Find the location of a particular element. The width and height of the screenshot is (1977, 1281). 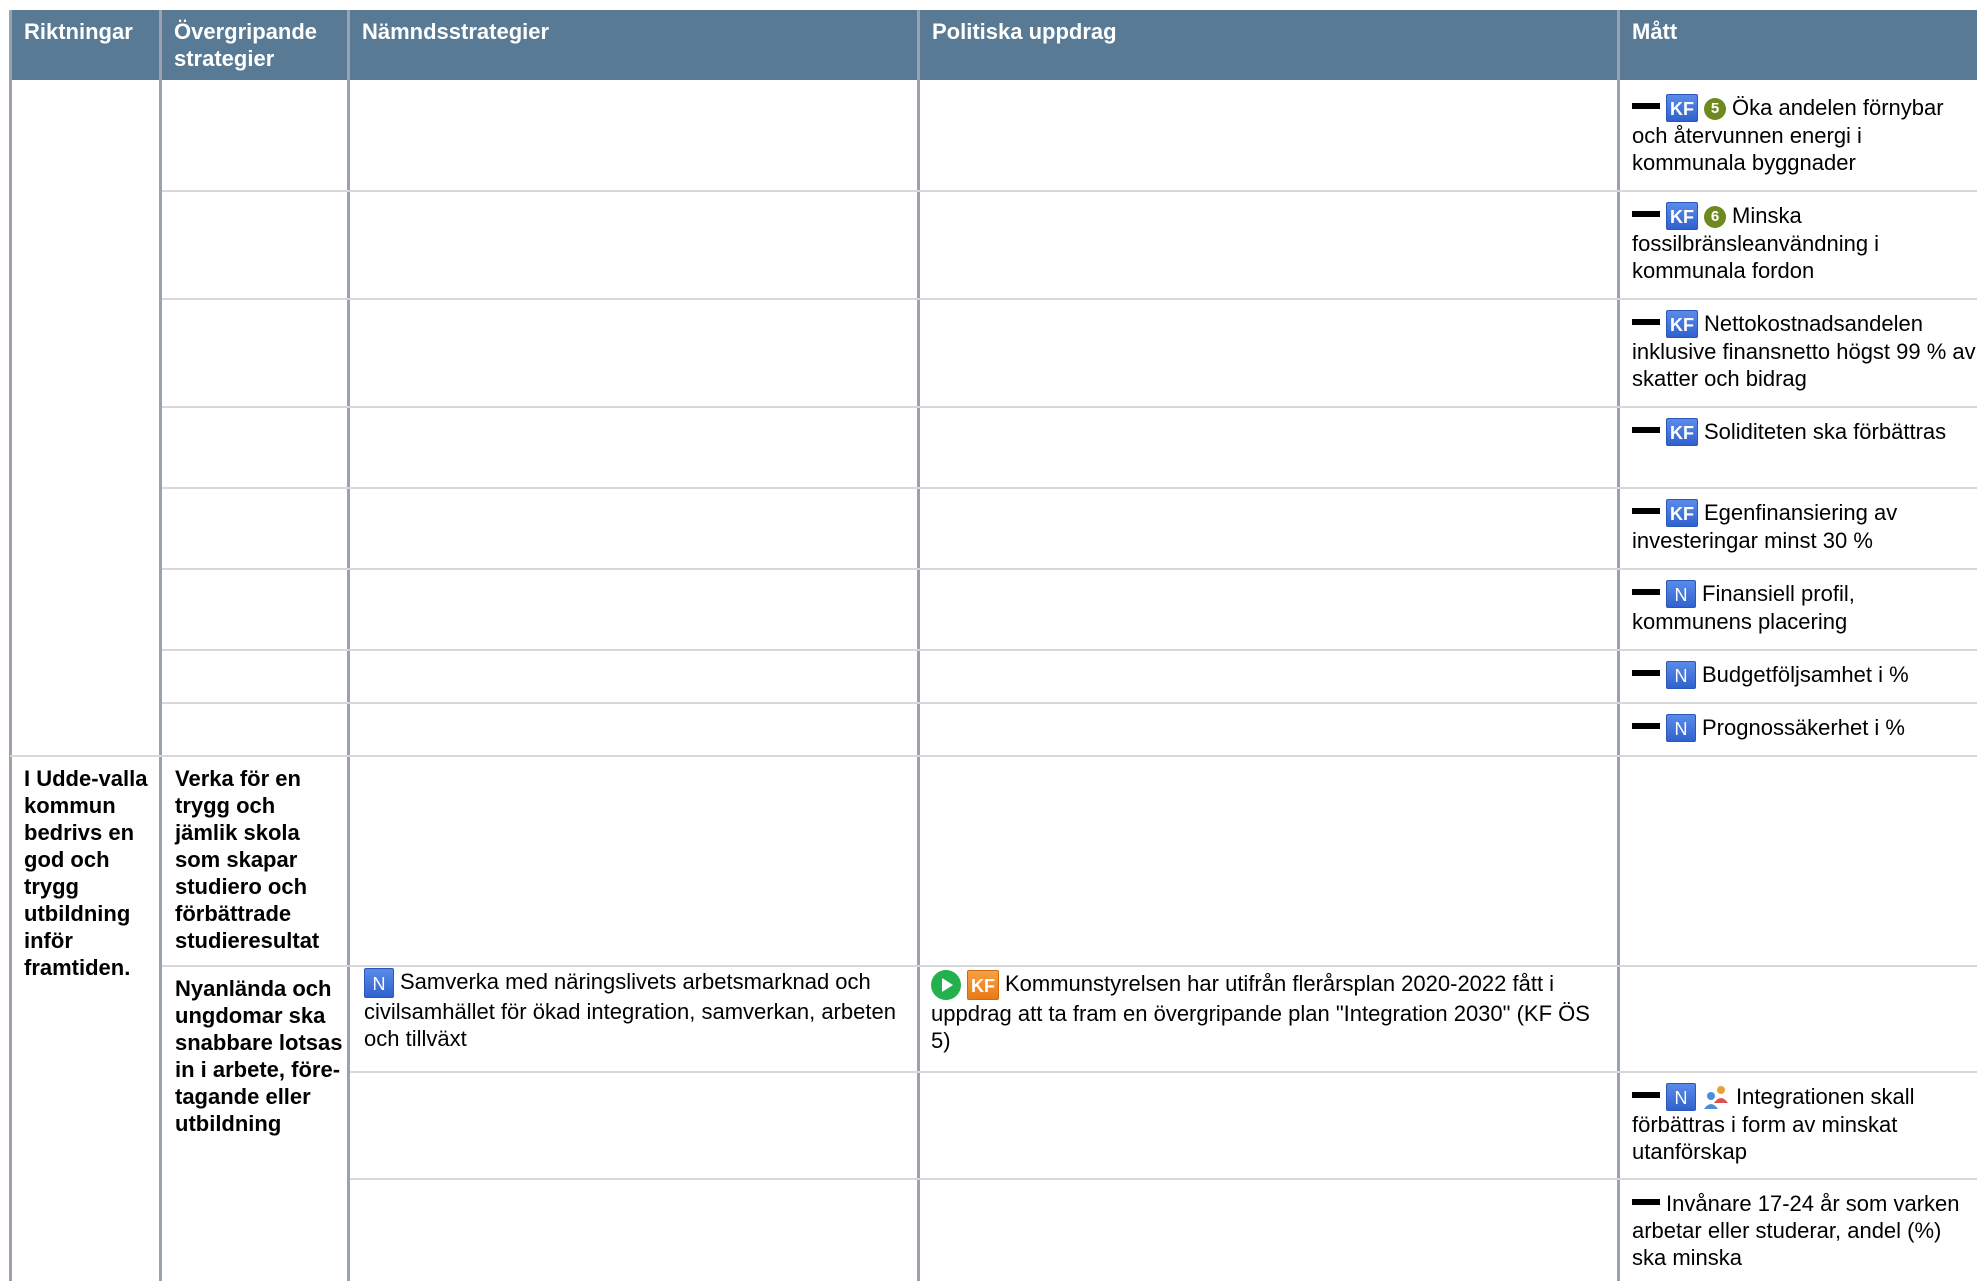

goal-5-icon: 5 is located at coordinates (1715, 109).